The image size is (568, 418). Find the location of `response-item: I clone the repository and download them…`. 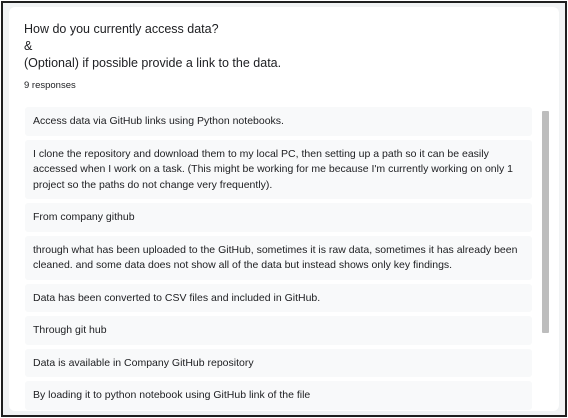

response-item: I clone the repository and download them… is located at coordinates (278, 169).